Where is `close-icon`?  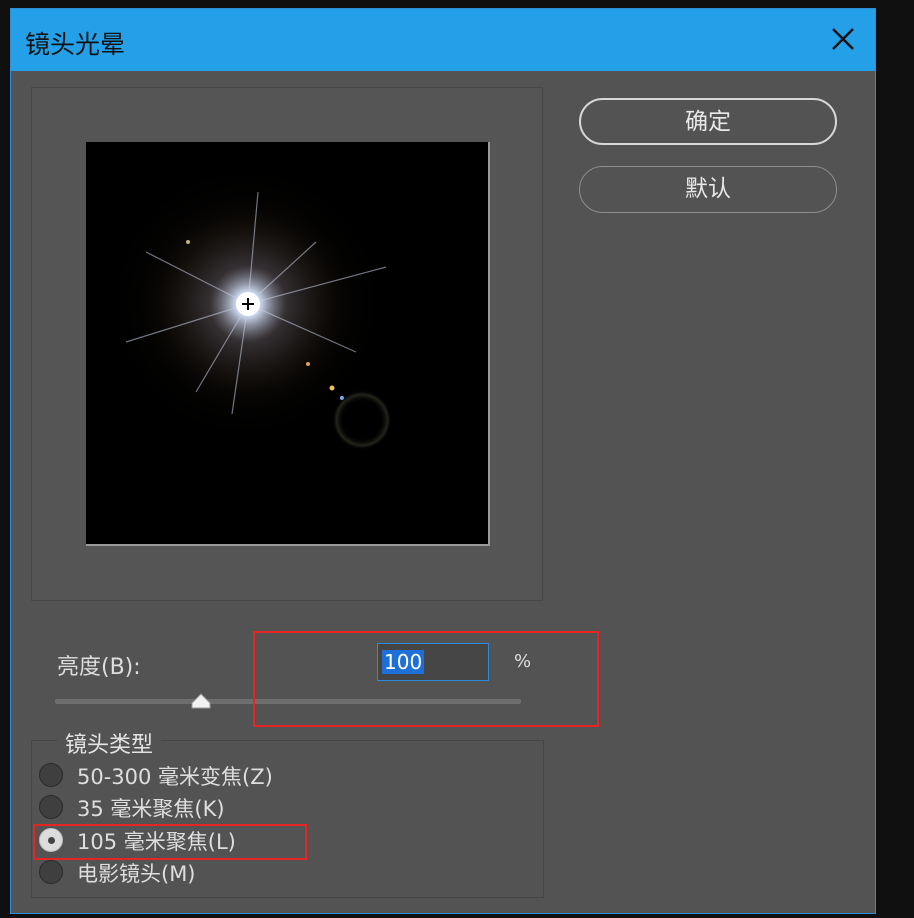
close-icon is located at coordinates (843, 39).